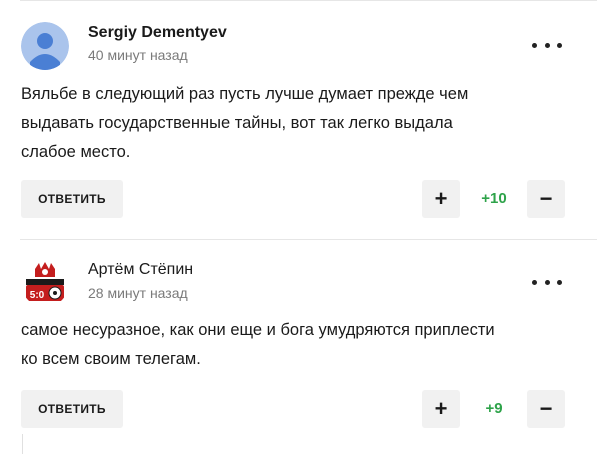 This screenshot has width=597, height=454. I want to click on comment-text-line: слабое место., so click(76, 152).